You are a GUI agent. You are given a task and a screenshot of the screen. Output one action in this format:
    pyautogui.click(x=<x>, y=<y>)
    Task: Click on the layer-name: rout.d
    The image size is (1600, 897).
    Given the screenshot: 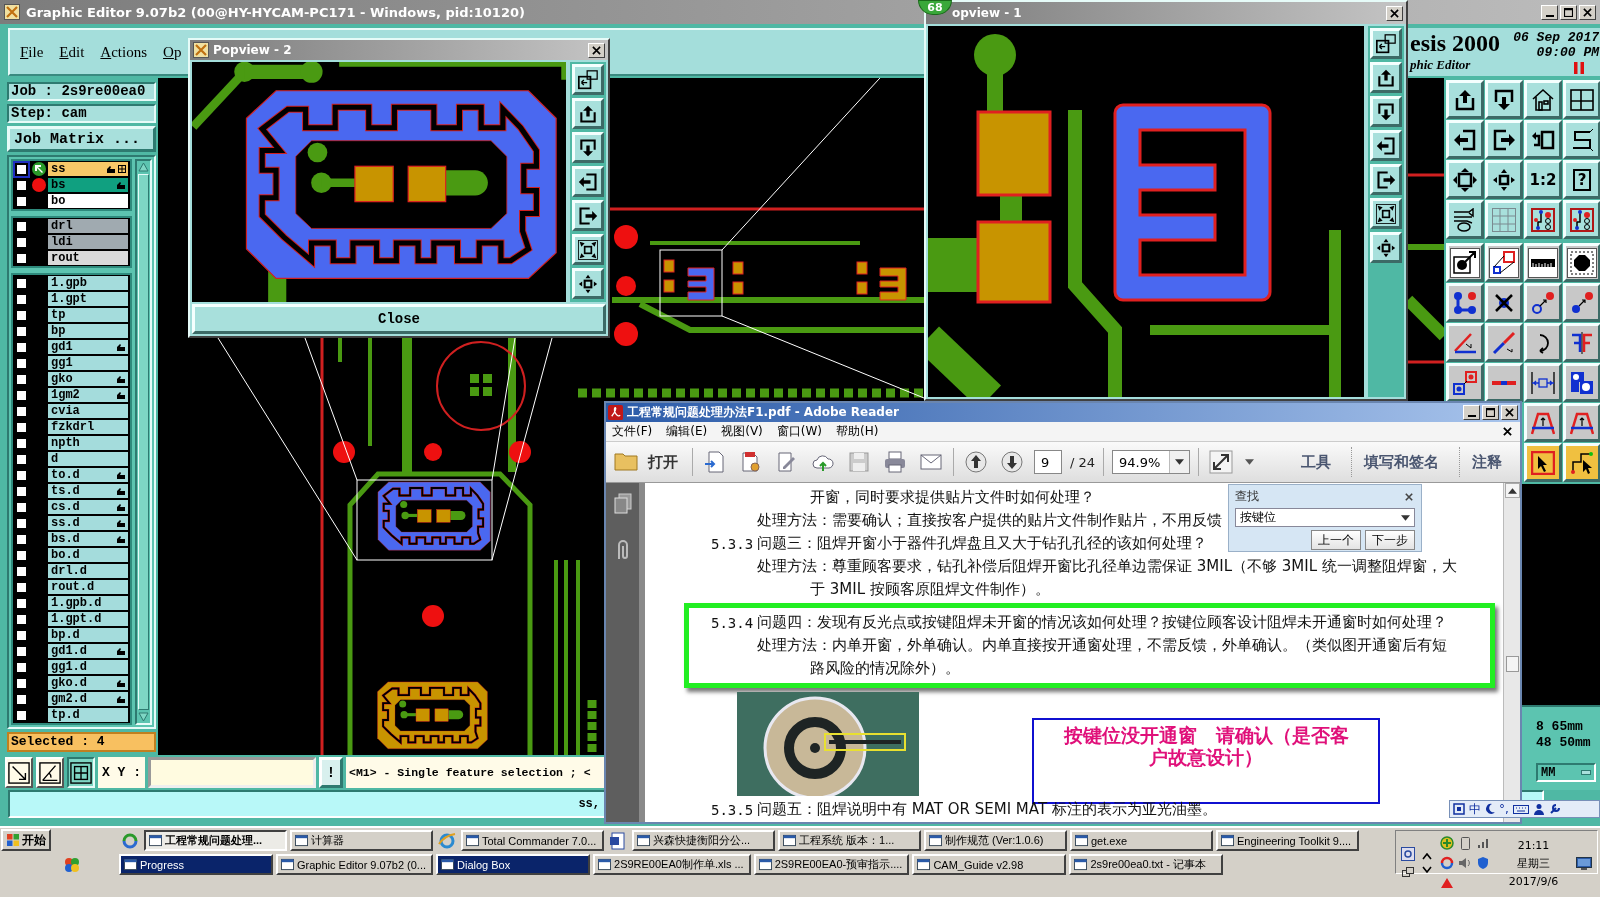 What is the action you would take?
    pyautogui.click(x=88, y=587)
    